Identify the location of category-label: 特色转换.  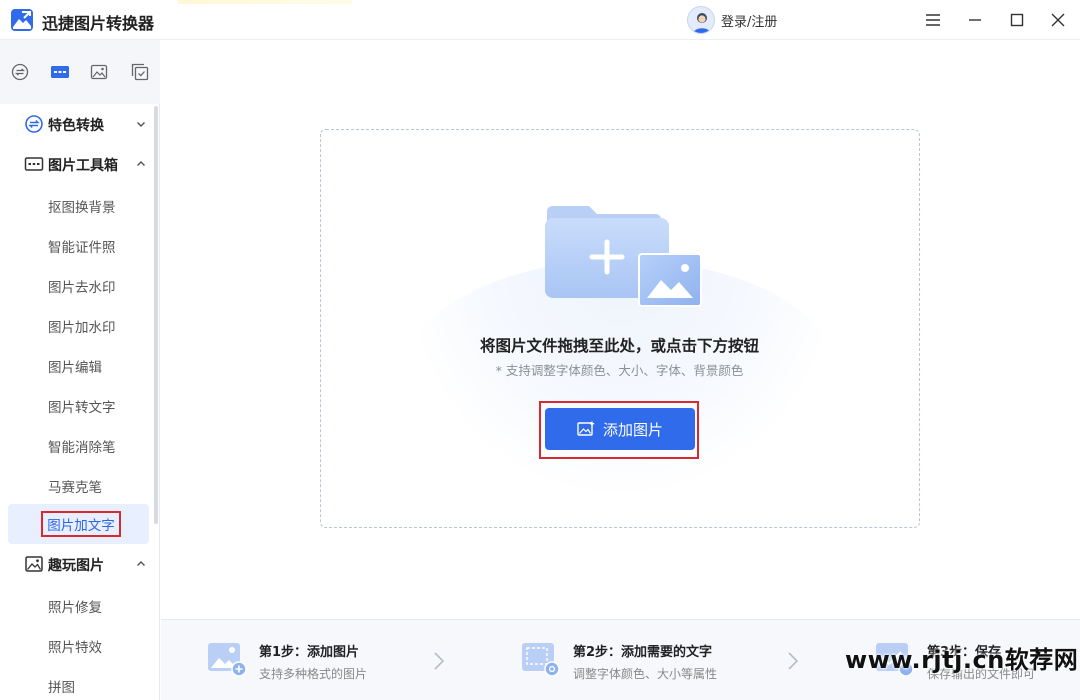
(76, 126).